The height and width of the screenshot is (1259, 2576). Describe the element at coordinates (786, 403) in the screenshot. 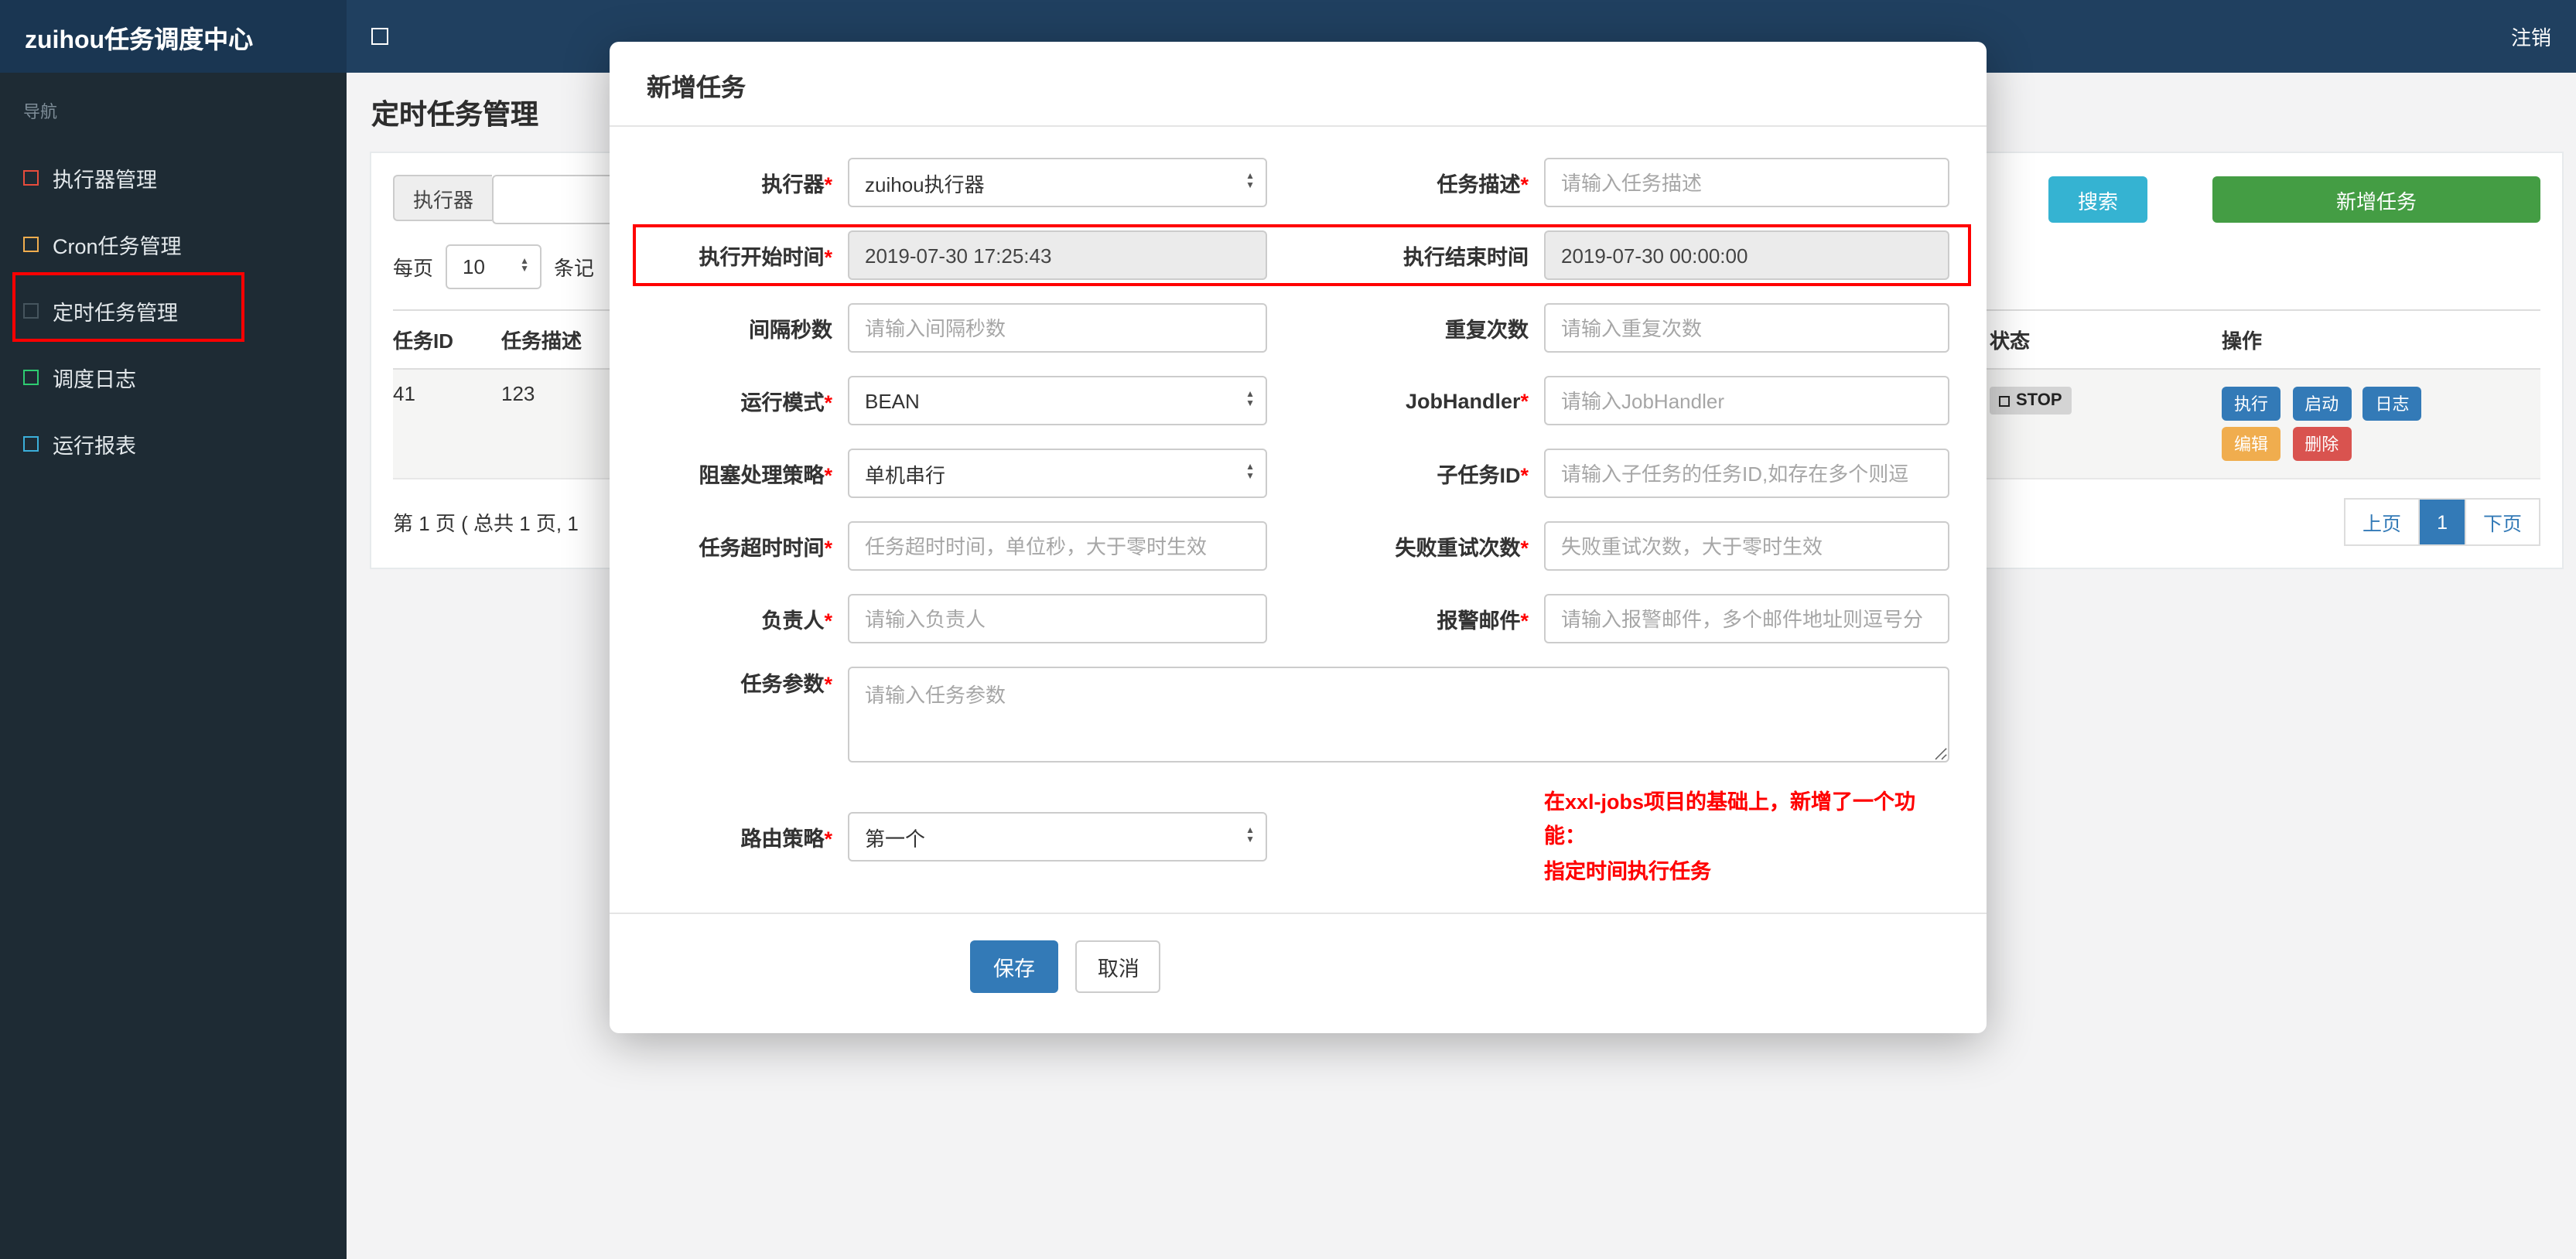

I see `run-mode-label: 运行模式*` at that location.